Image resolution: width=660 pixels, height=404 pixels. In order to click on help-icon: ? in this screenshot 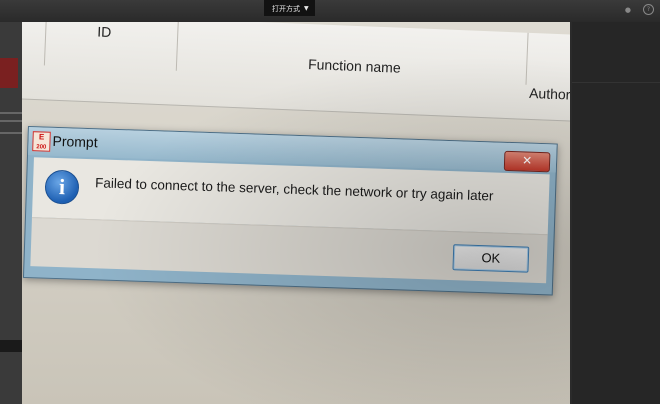, I will do `click(648, 9)`.